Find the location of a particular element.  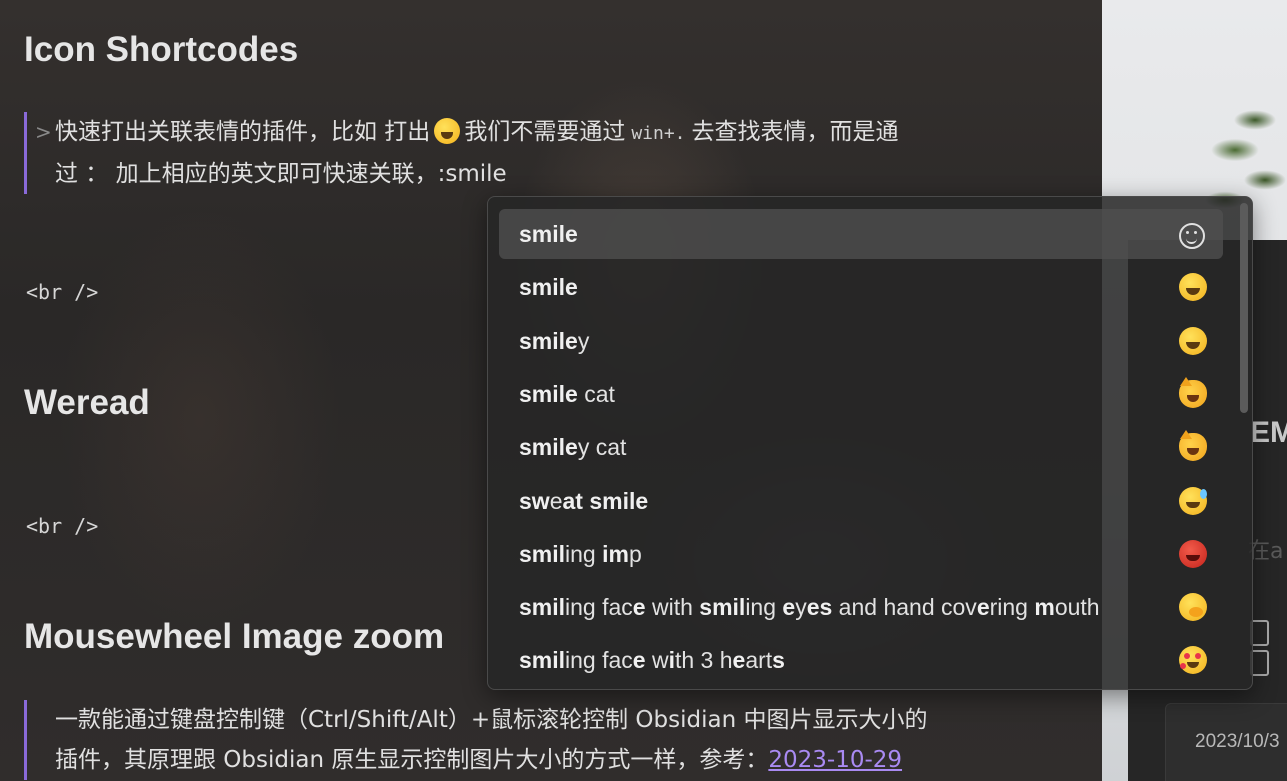

suggestion-item: sweat smile is located at coordinates (861, 501).